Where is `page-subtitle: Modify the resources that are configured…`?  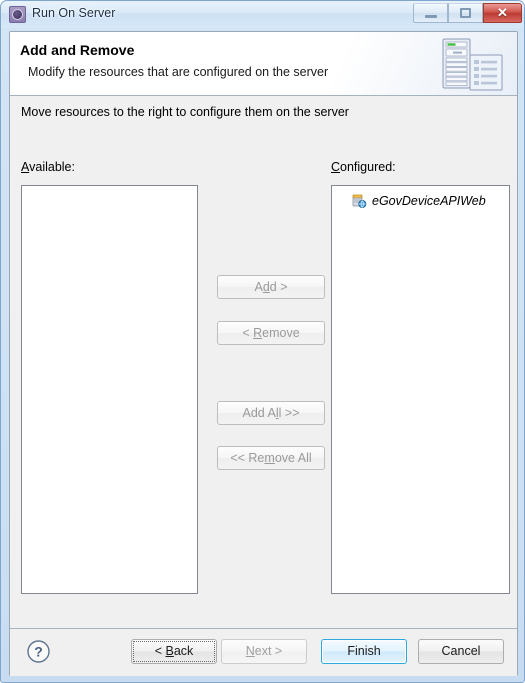
page-subtitle: Modify the resources that are configured… is located at coordinates (178, 72).